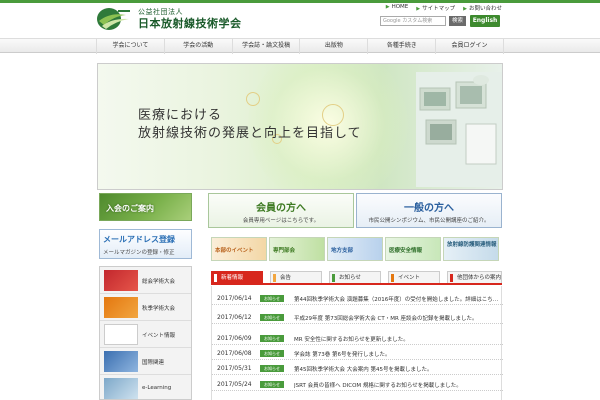  What do you see at coordinates (413, 249) in the screenshot?
I see `mini-banner-medical-safety: 医療安全情報` at bounding box center [413, 249].